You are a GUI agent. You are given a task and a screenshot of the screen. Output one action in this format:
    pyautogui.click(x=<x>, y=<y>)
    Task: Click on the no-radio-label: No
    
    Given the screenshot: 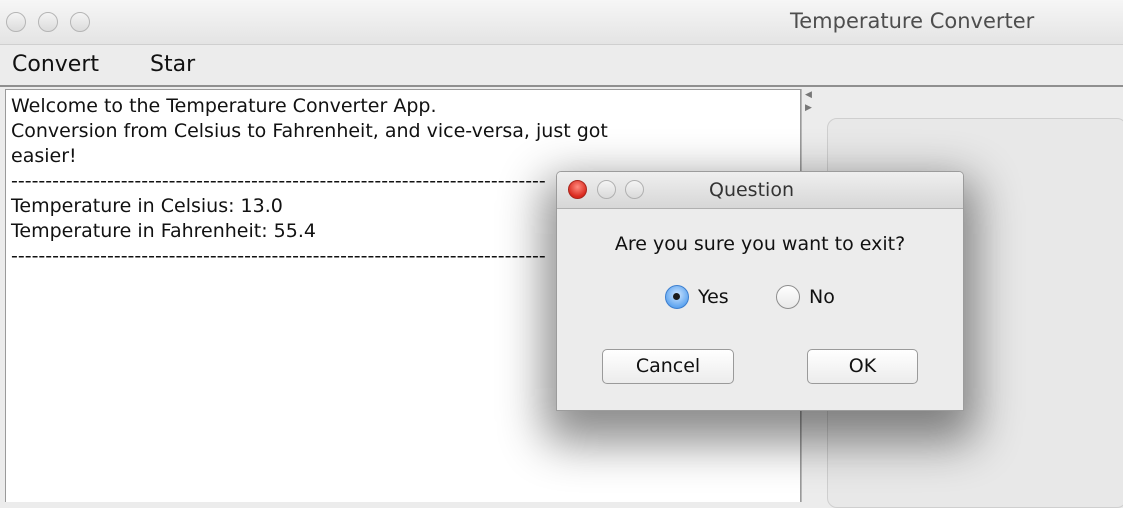 What is the action you would take?
    pyautogui.click(x=822, y=297)
    